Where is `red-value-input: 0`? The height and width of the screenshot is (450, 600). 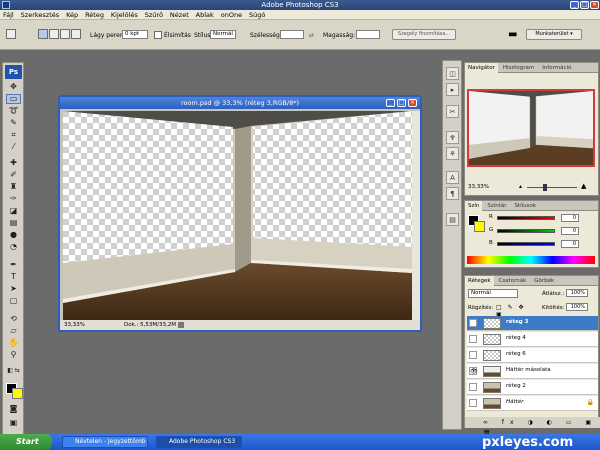
red-value-input: 0 is located at coordinates (570, 218).